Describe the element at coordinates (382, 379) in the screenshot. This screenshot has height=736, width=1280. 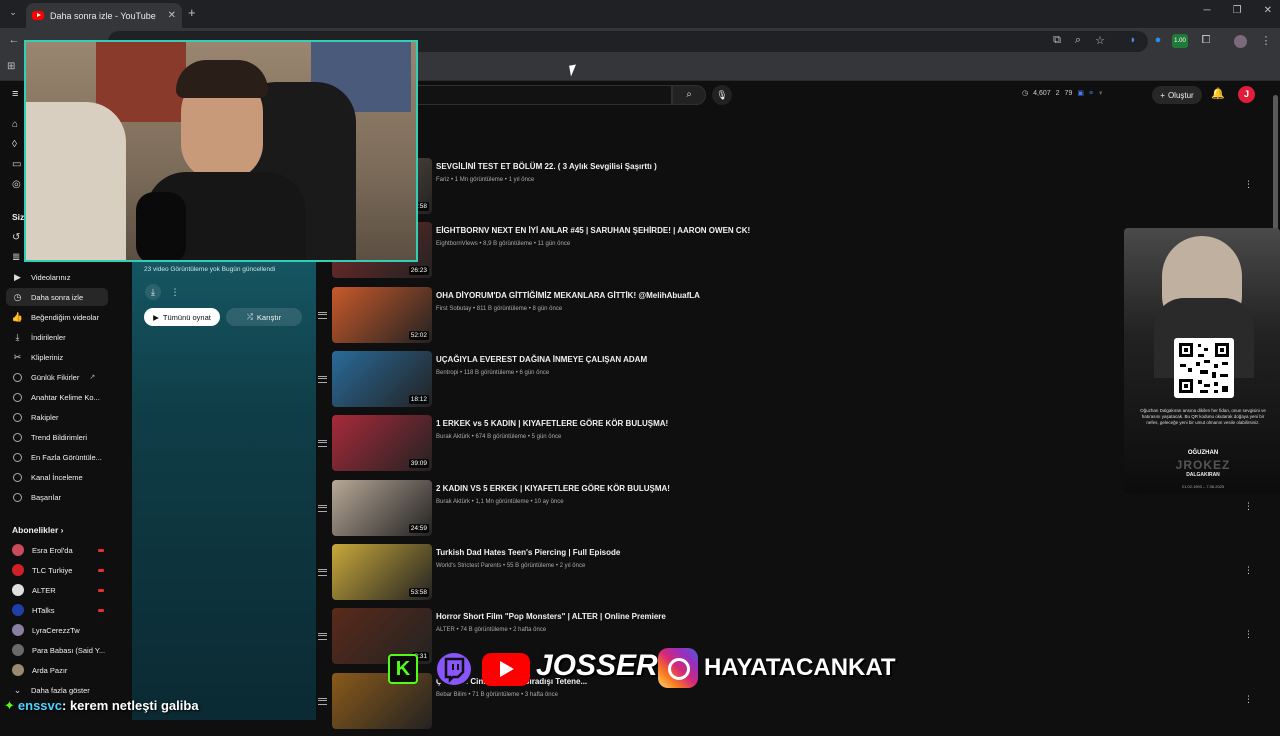
I see `video-thumbnail: 18:12` at that location.